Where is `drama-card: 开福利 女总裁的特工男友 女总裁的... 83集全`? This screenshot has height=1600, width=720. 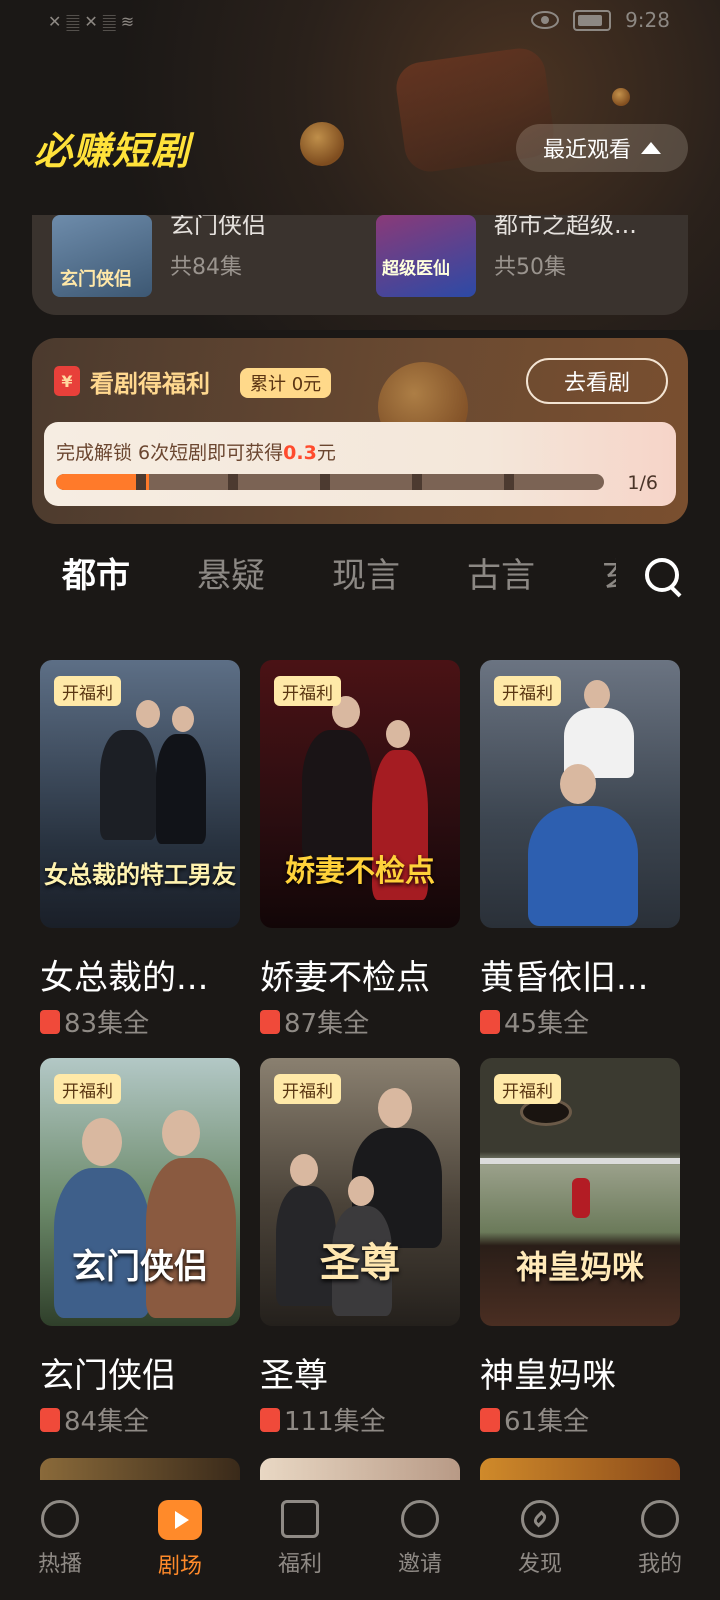
drama-card: 开福利 女总裁的特工男友 女总裁的... 83集全 is located at coordinates (140, 850).